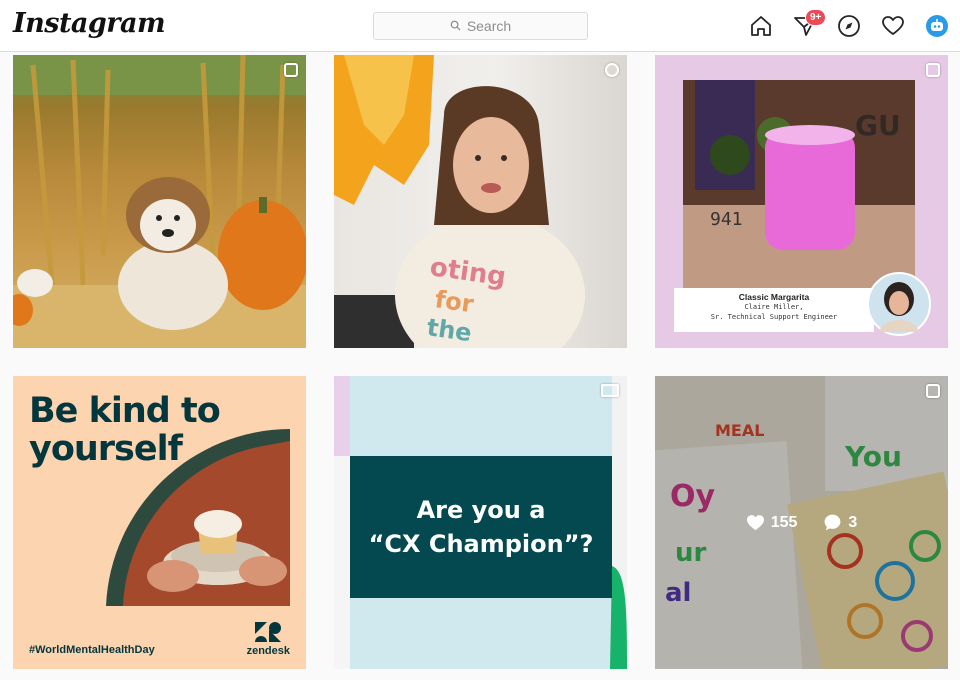  I want to click on caption-name: Claire Miller,, so click(774, 307).